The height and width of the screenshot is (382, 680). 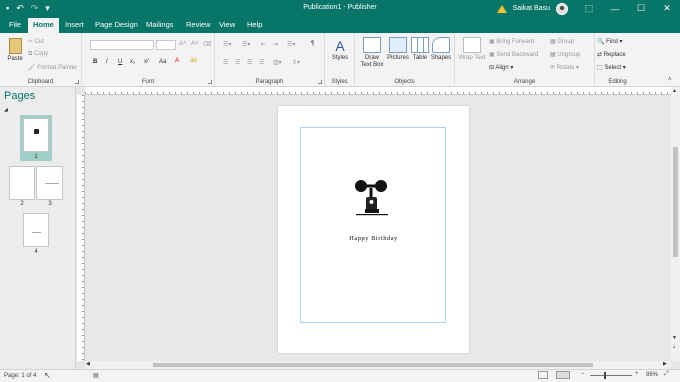 I want to click on replace-button: ⇄ Replace, so click(x=611, y=54).